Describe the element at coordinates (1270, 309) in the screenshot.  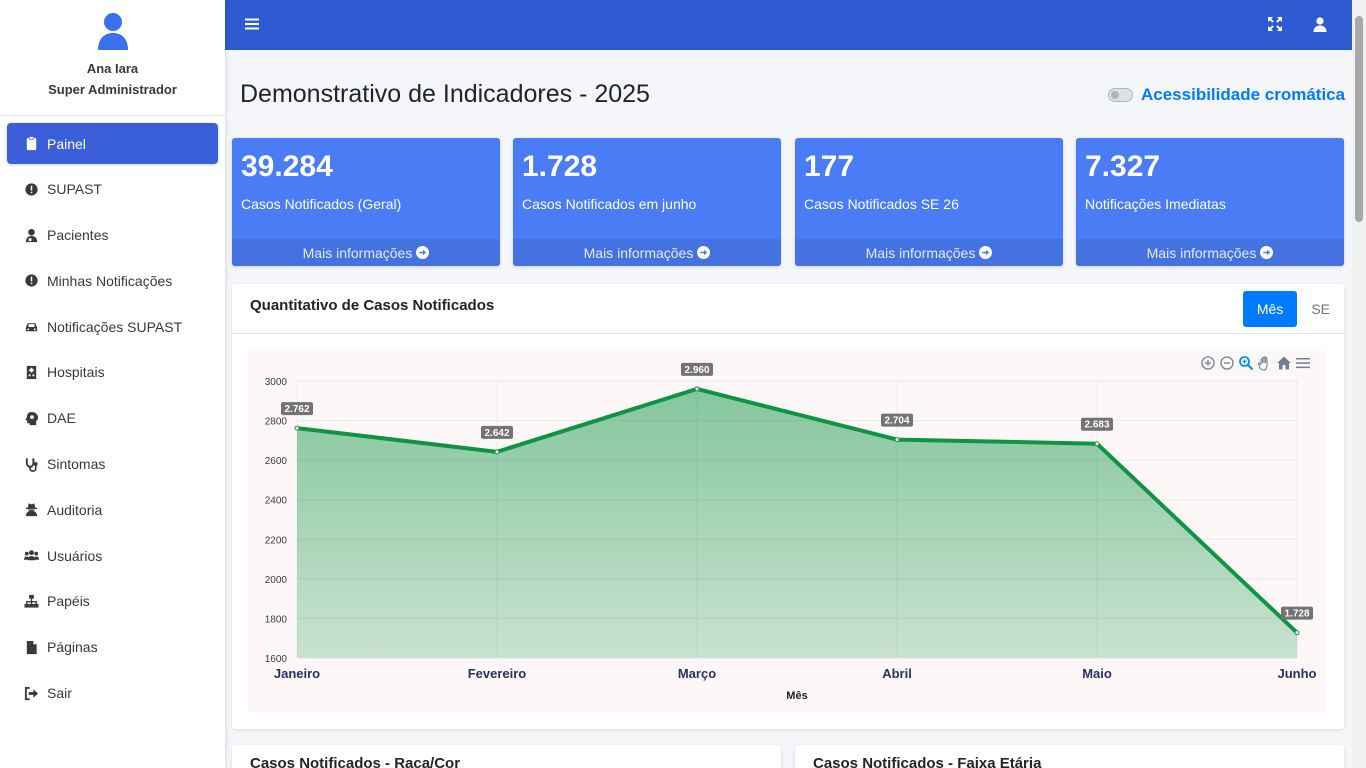
I see `month-button: Mês` at that location.